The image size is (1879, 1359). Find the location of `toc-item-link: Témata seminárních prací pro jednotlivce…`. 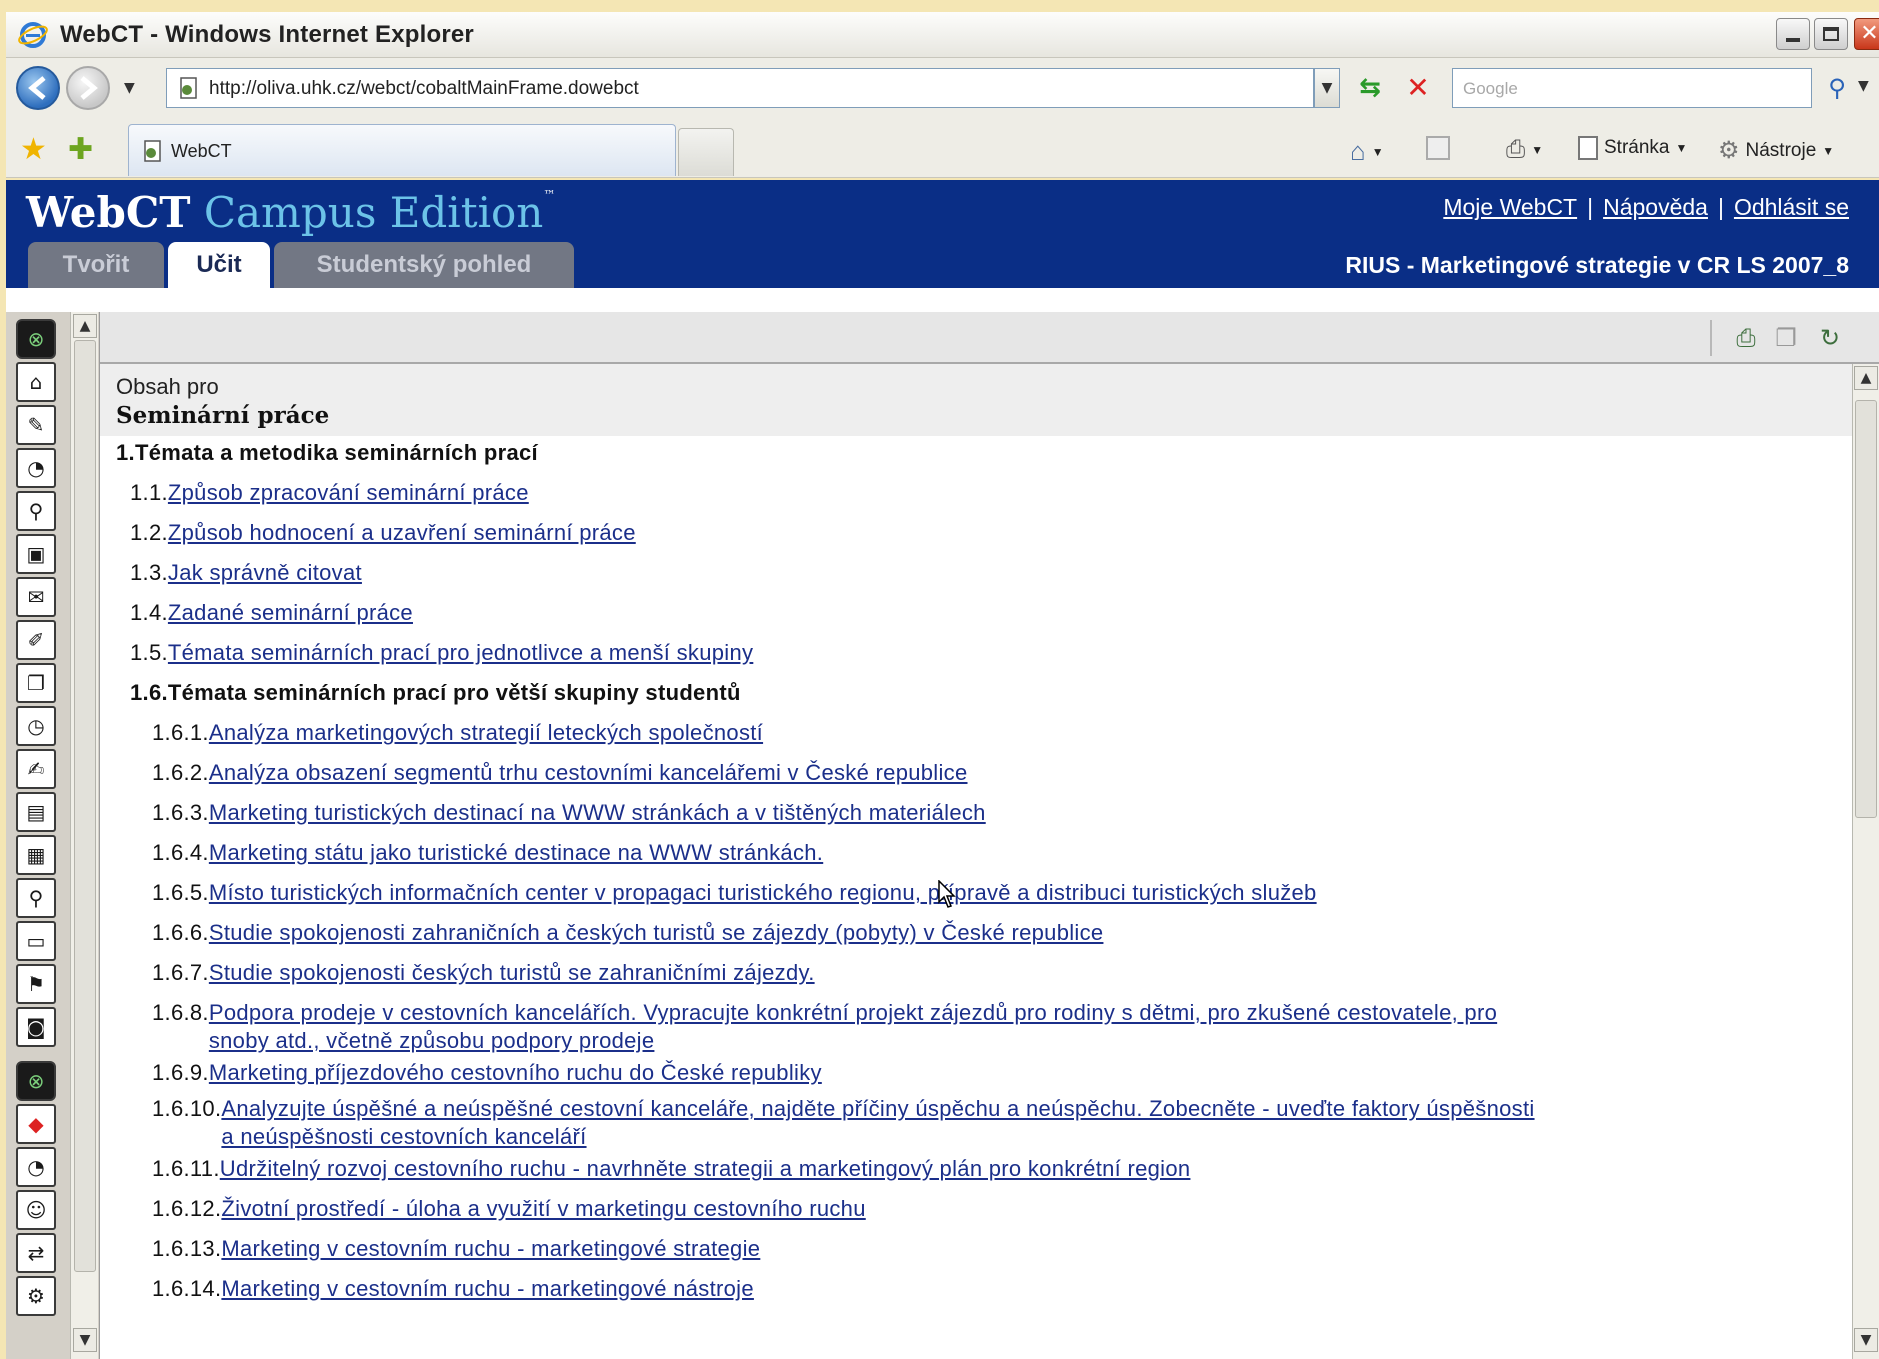

toc-item-link: Témata seminárních prací pro jednotlivce… is located at coordinates (460, 652).